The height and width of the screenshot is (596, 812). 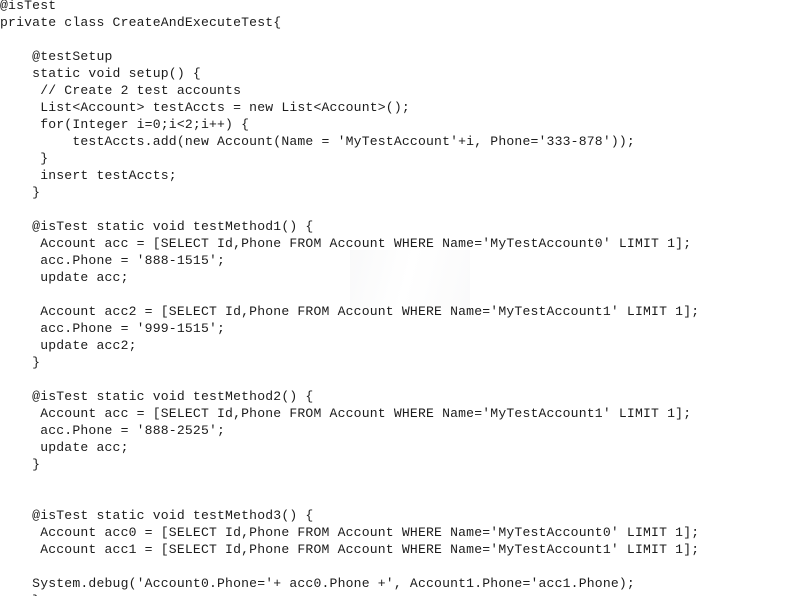 I want to click on code-line: @isTest, so click(x=28, y=6).